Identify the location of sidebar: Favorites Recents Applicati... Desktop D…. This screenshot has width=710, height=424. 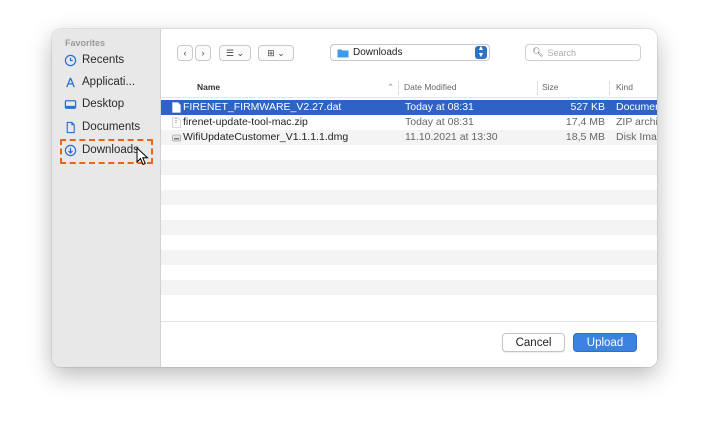
(106, 198).